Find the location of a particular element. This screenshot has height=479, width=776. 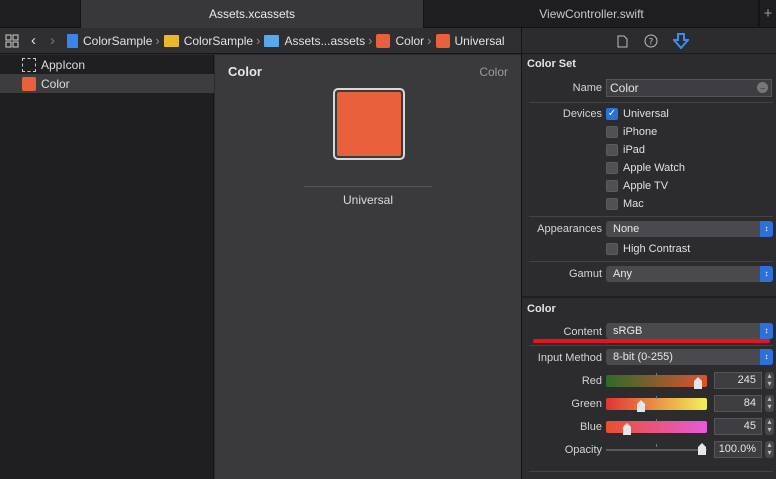

green-slider-track is located at coordinates (656, 404).